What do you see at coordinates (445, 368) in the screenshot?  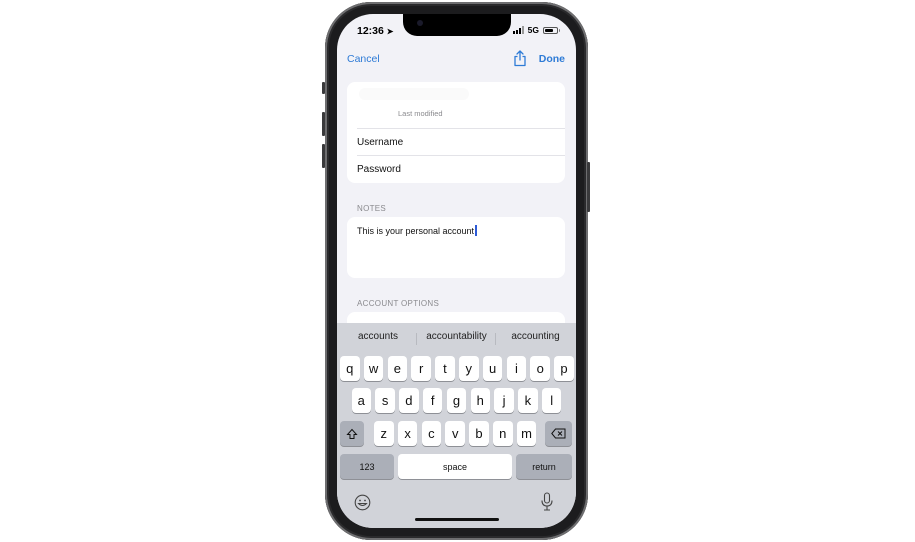 I see `key-t: t` at bounding box center [445, 368].